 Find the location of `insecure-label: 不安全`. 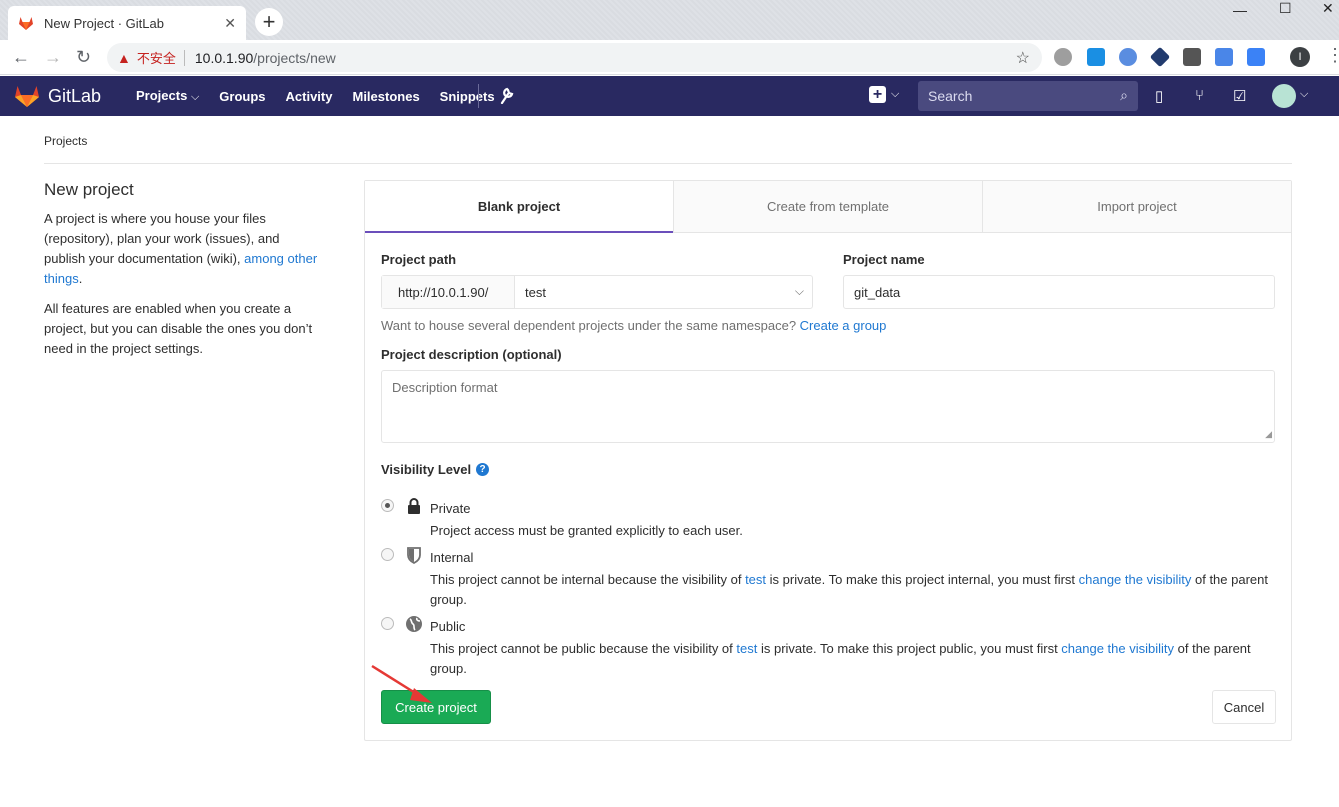

insecure-label: 不安全 is located at coordinates (156, 58).